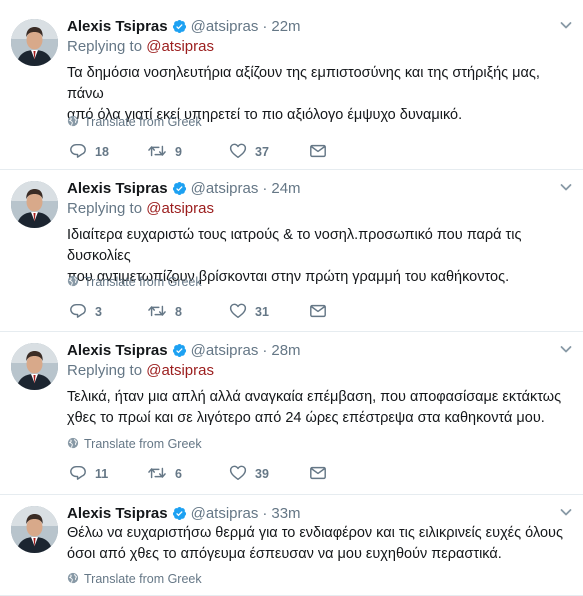 The image size is (583, 596). I want to click on like-button: 37, so click(249, 152).